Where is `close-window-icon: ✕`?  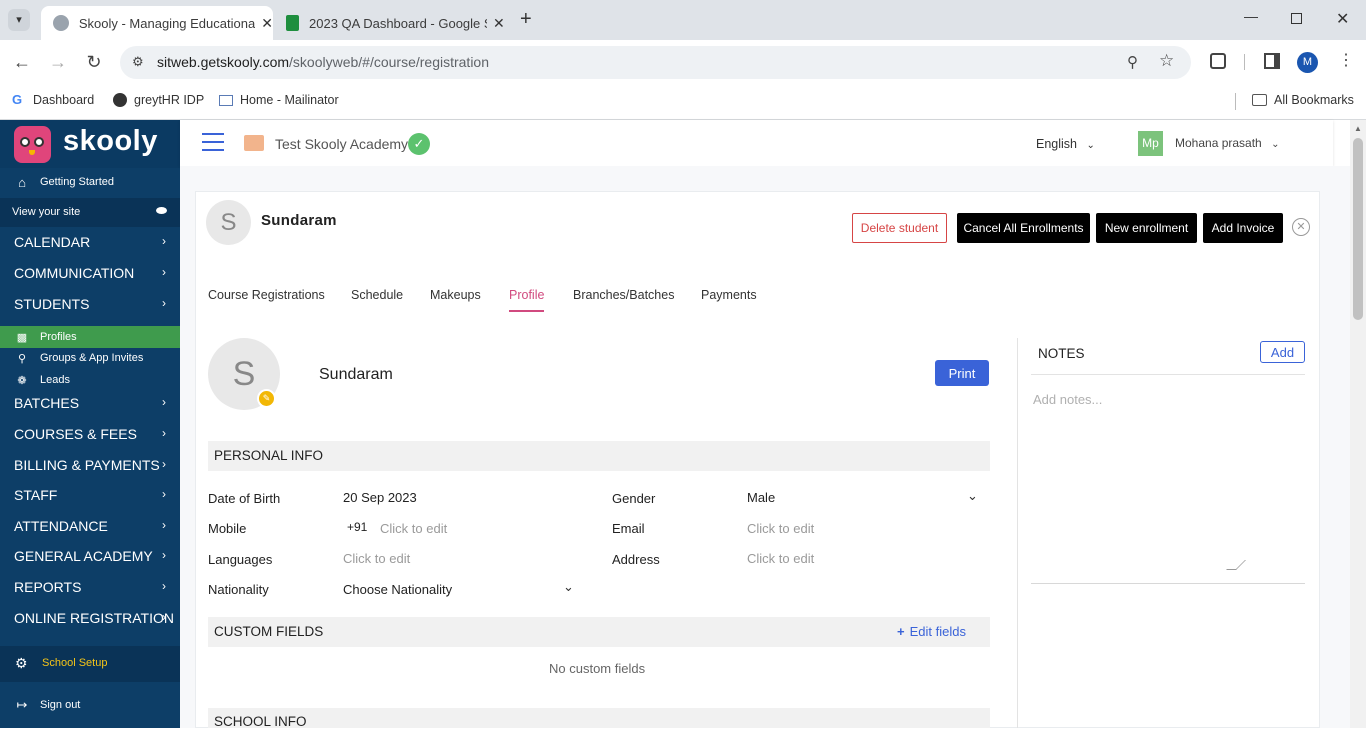 close-window-icon: ✕ is located at coordinates (1342, 19).